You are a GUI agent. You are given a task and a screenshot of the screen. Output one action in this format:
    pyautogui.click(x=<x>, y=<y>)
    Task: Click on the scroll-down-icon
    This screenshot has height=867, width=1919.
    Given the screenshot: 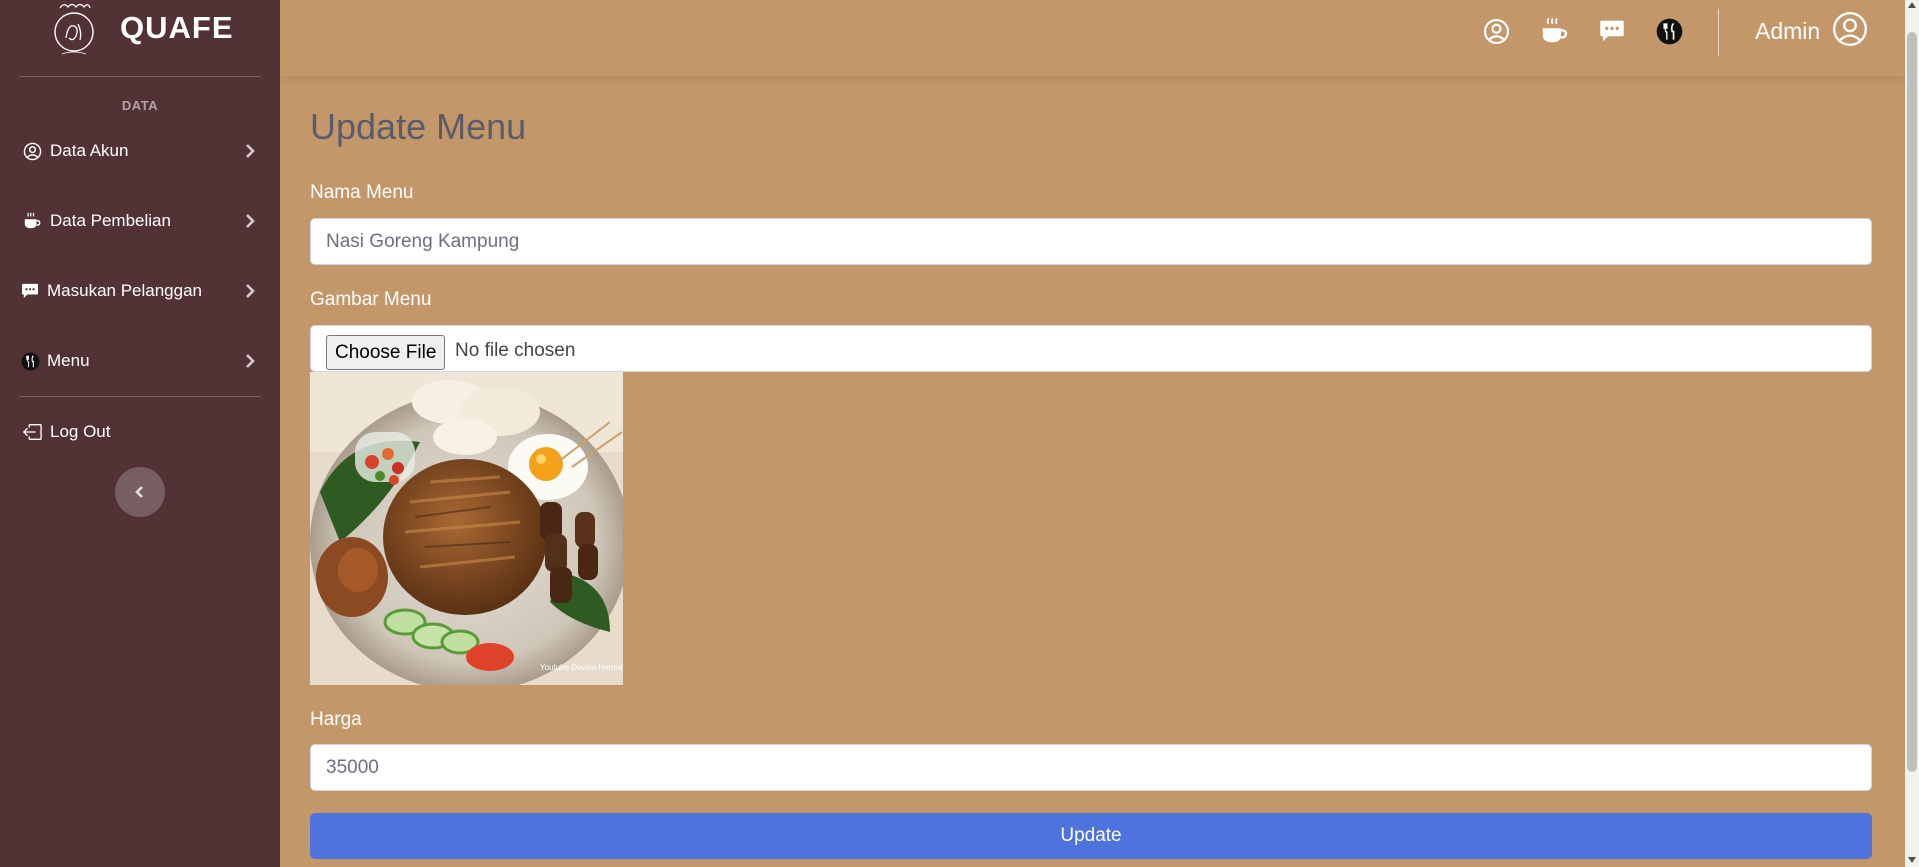 What is the action you would take?
    pyautogui.click(x=1912, y=860)
    